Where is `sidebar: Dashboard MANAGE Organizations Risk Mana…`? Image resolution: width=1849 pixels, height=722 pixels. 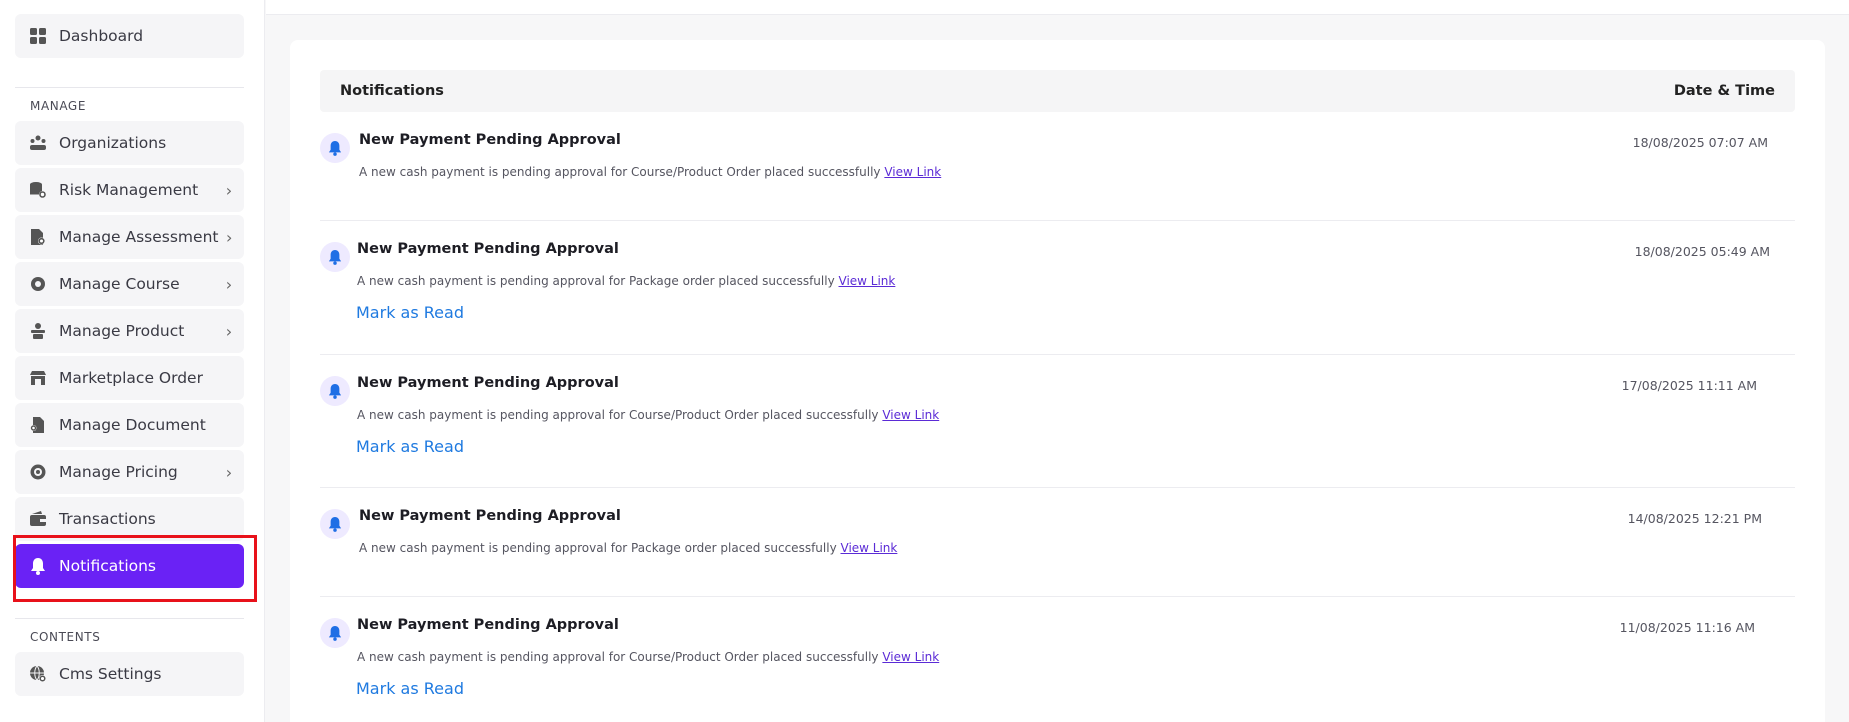
sidebar: Dashboard MANAGE Organizations Risk Mana… is located at coordinates (132, 361).